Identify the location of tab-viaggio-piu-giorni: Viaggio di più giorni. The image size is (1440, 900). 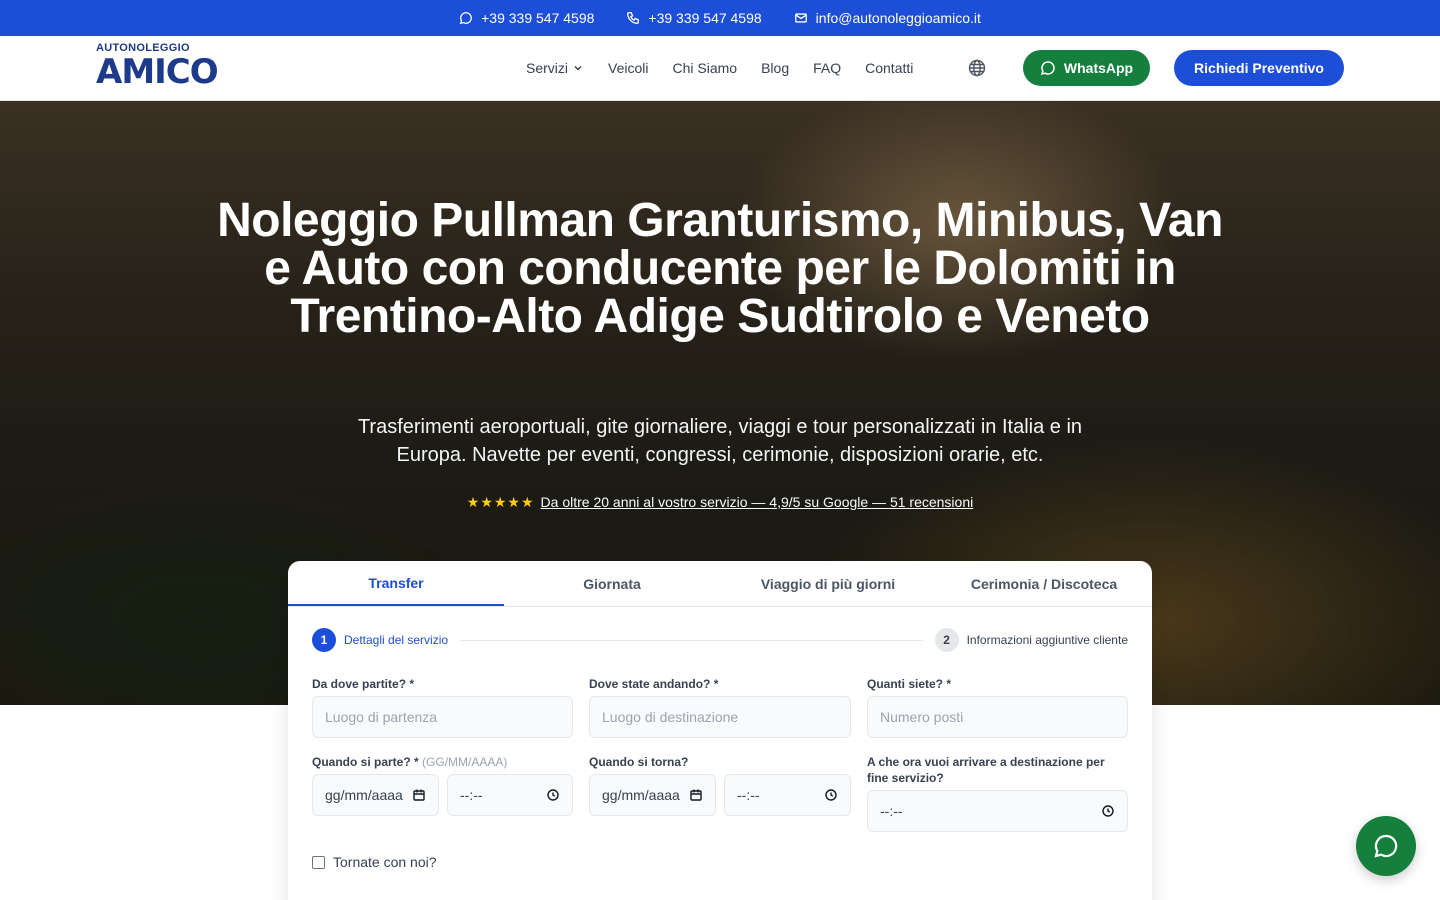
(828, 583).